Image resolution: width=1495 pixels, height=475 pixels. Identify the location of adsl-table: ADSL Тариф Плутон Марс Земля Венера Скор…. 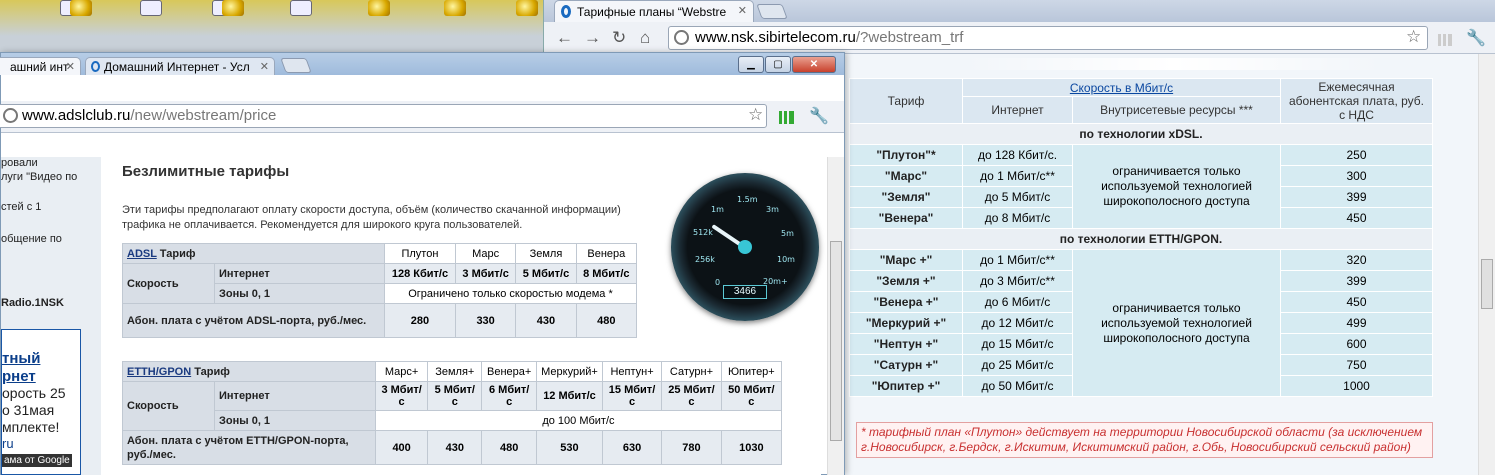
(380, 290).